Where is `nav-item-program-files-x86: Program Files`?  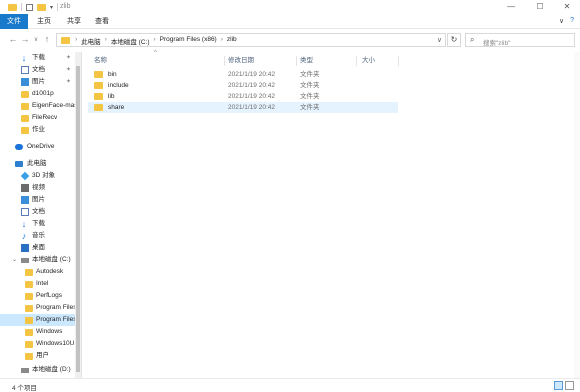 nav-item-program-files-x86: Program Files is located at coordinates (40, 320).